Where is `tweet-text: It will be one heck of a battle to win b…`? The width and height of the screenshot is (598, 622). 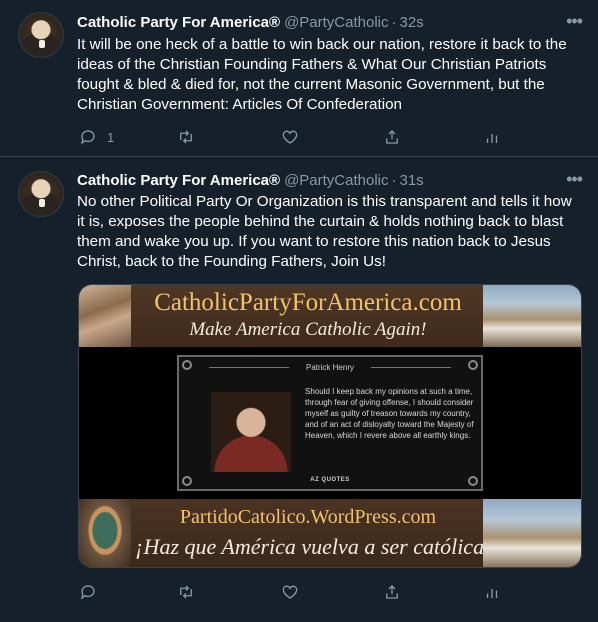 tweet-text: It will be one heck of a battle to win b… is located at coordinates (322, 74).